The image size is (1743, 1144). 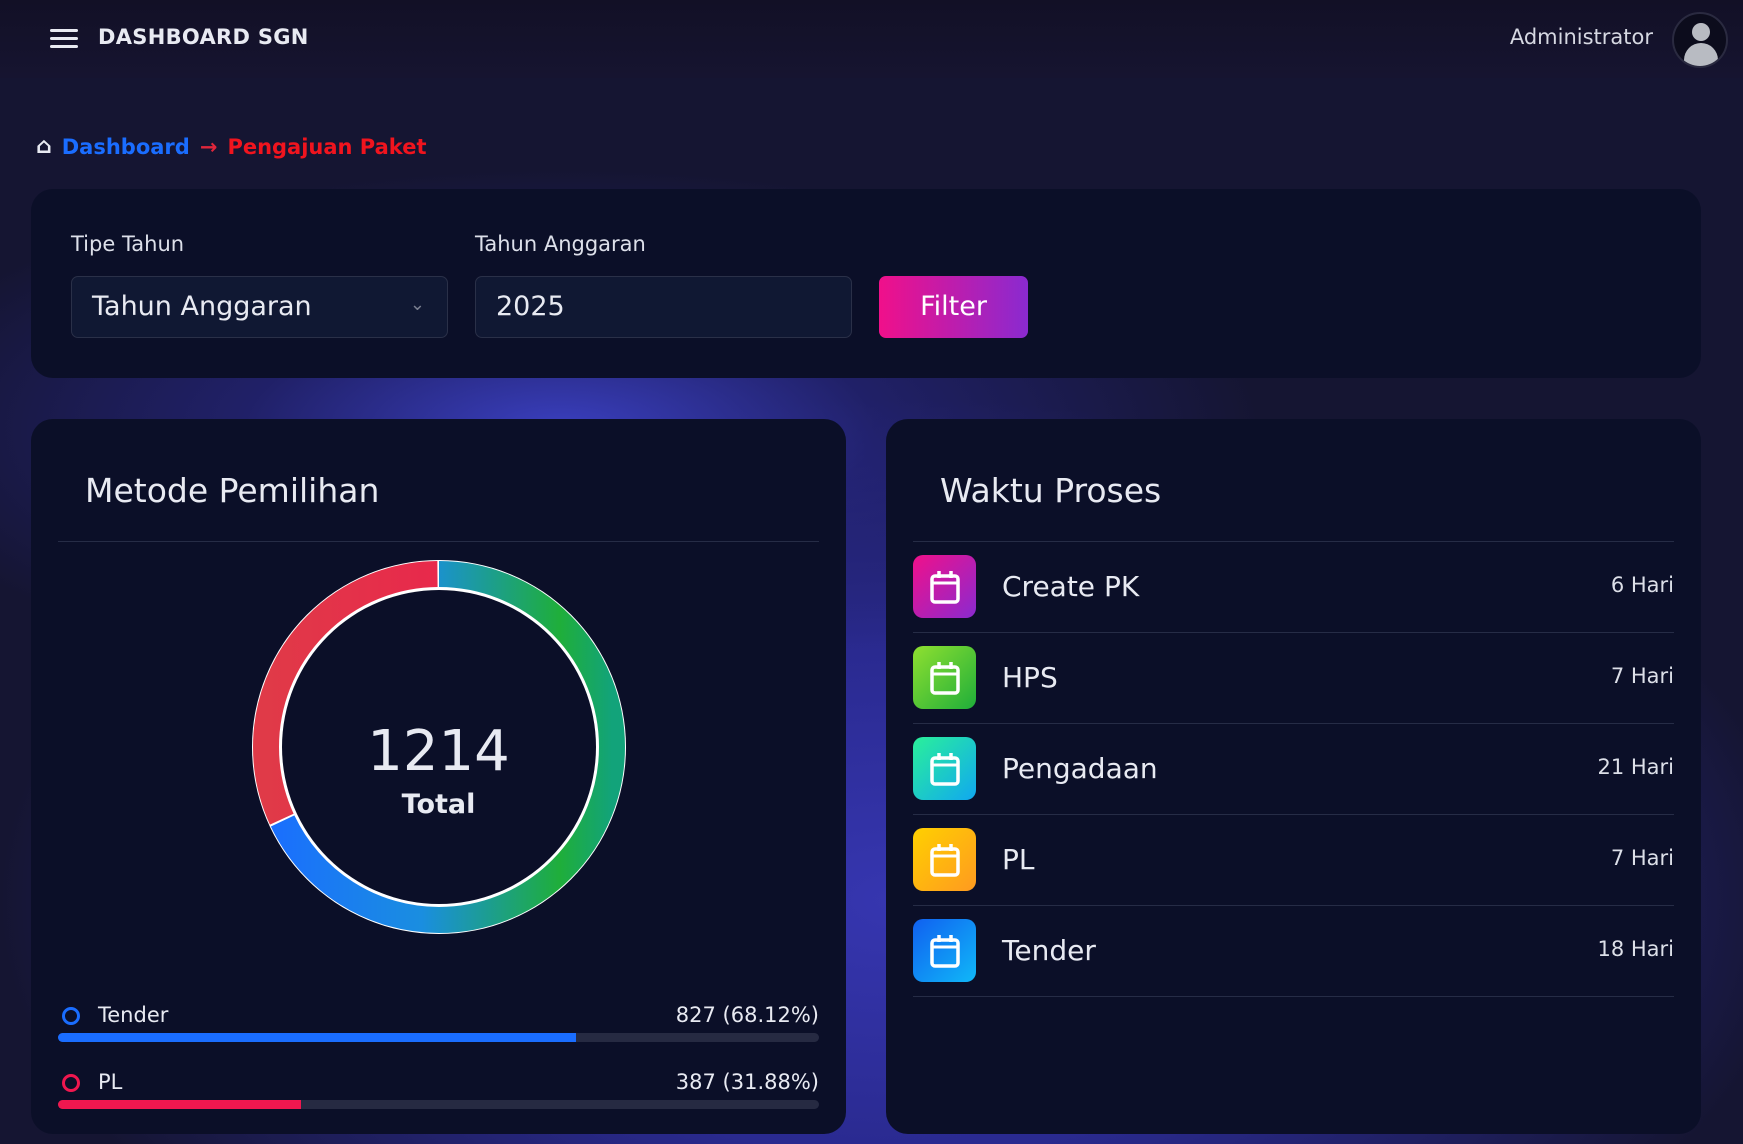 I want to click on breadcrumb-current: Pengajuan Paket, so click(x=327, y=146).